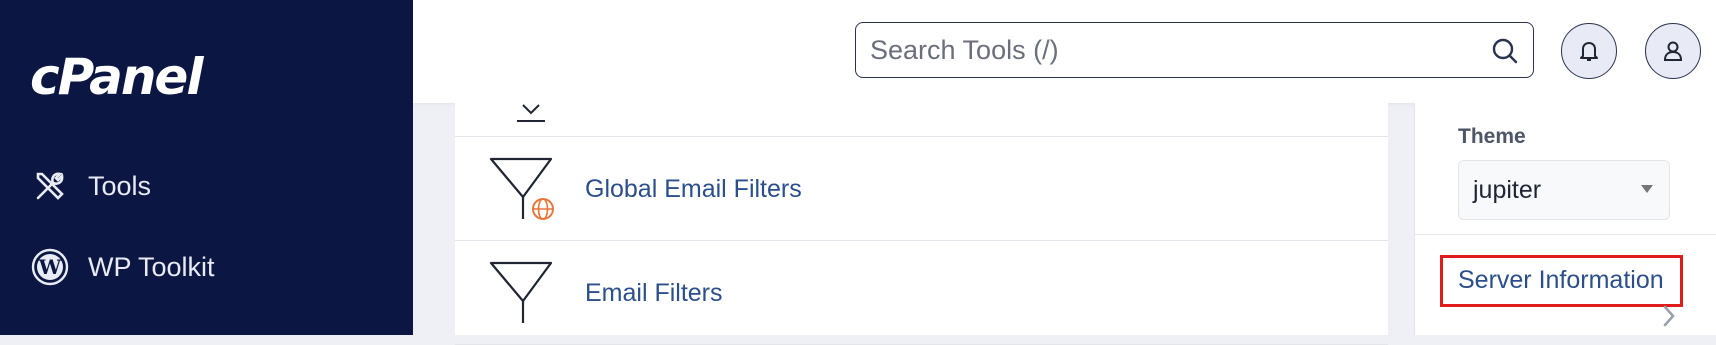  What do you see at coordinates (1505, 51) in the screenshot?
I see `search-icon` at bounding box center [1505, 51].